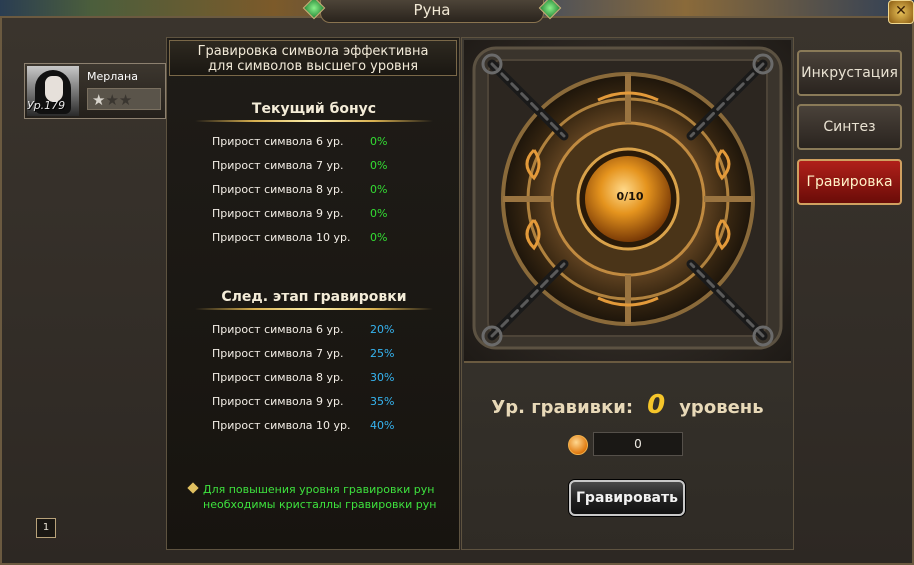 The image size is (914, 565). What do you see at coordinates (849, 182) in the screenshot?
I see `tab-engrave: Гравировка` at bounding box center [849, 182].